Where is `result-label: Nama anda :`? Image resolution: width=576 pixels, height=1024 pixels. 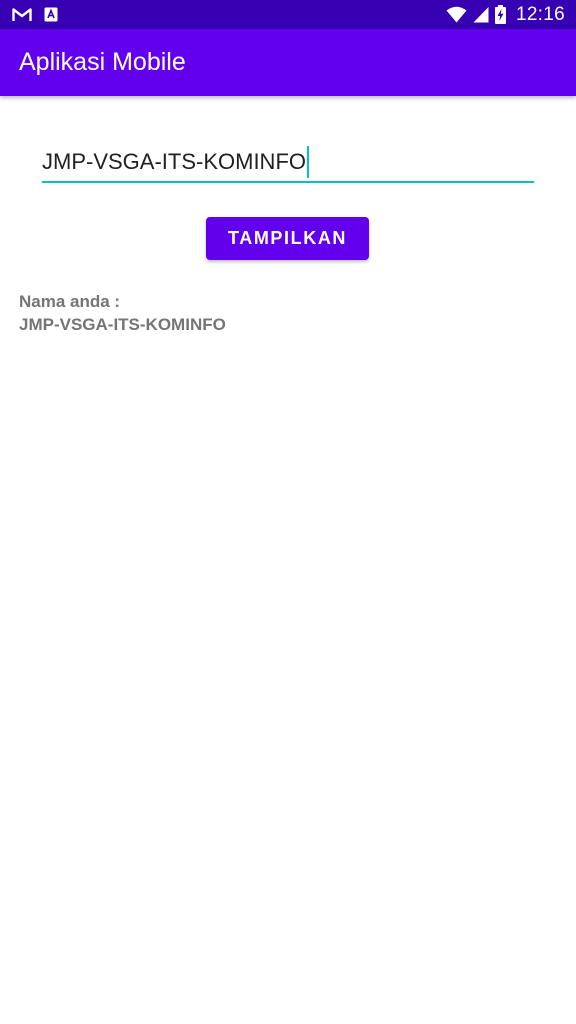 result-label: Nama anda : is located at coordinates (70, 301).